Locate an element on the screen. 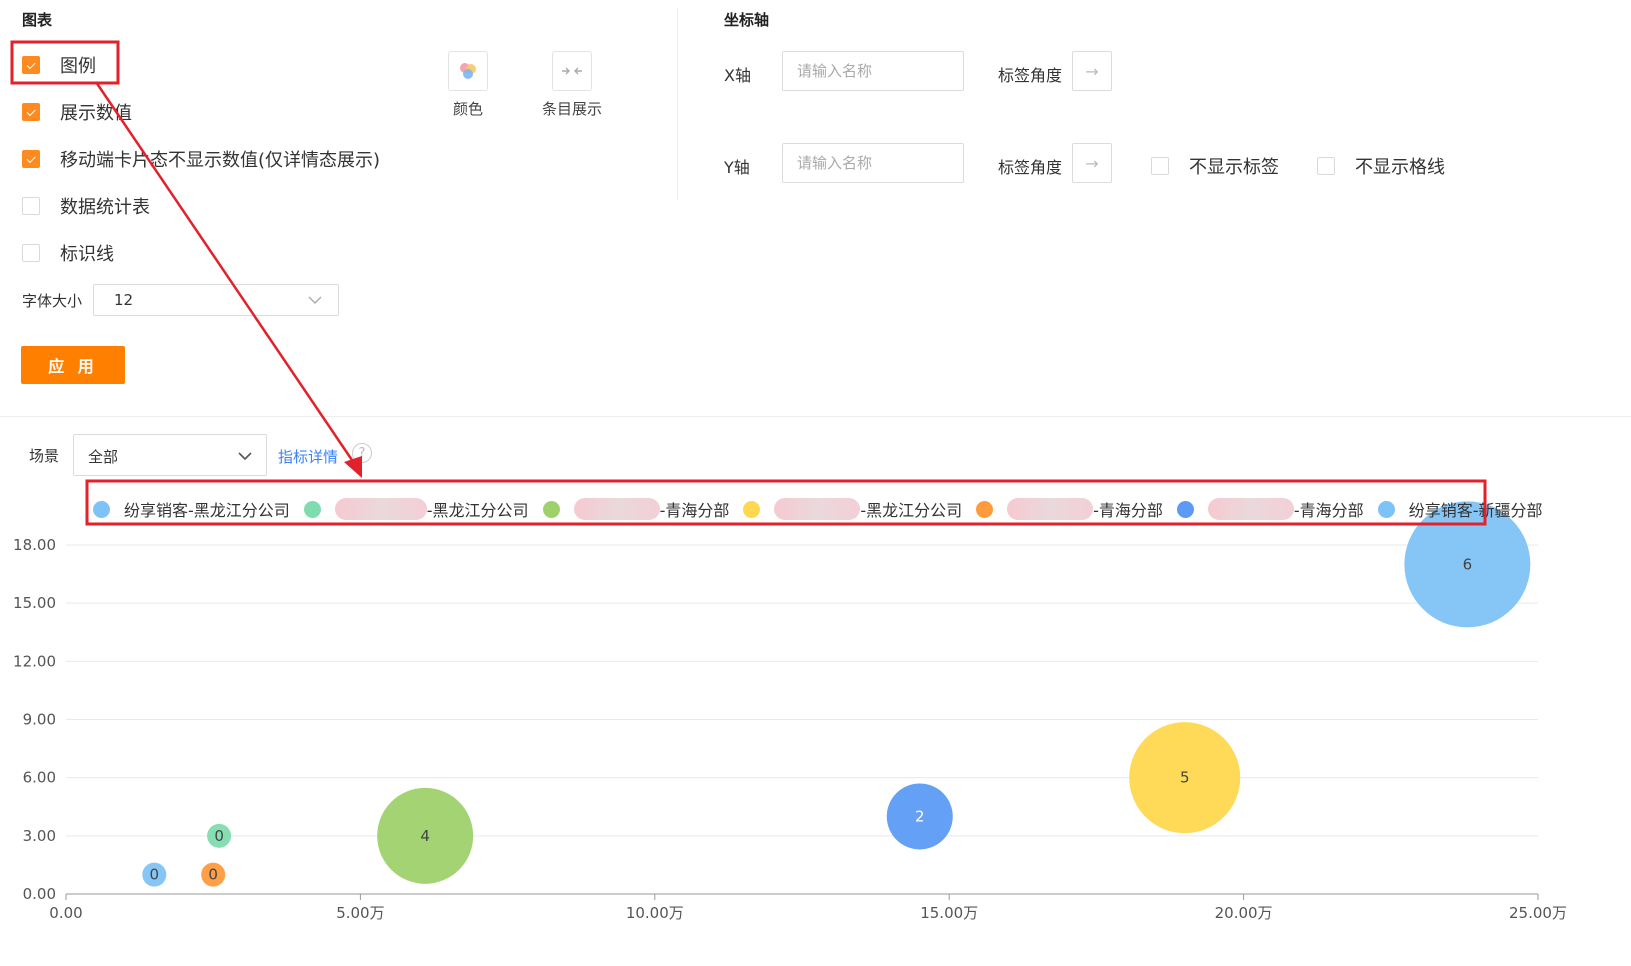 Image resolution: width=1631 pixels, height=966 pixels. y-label-angle-button: → is located at coordinates (1092, 163).